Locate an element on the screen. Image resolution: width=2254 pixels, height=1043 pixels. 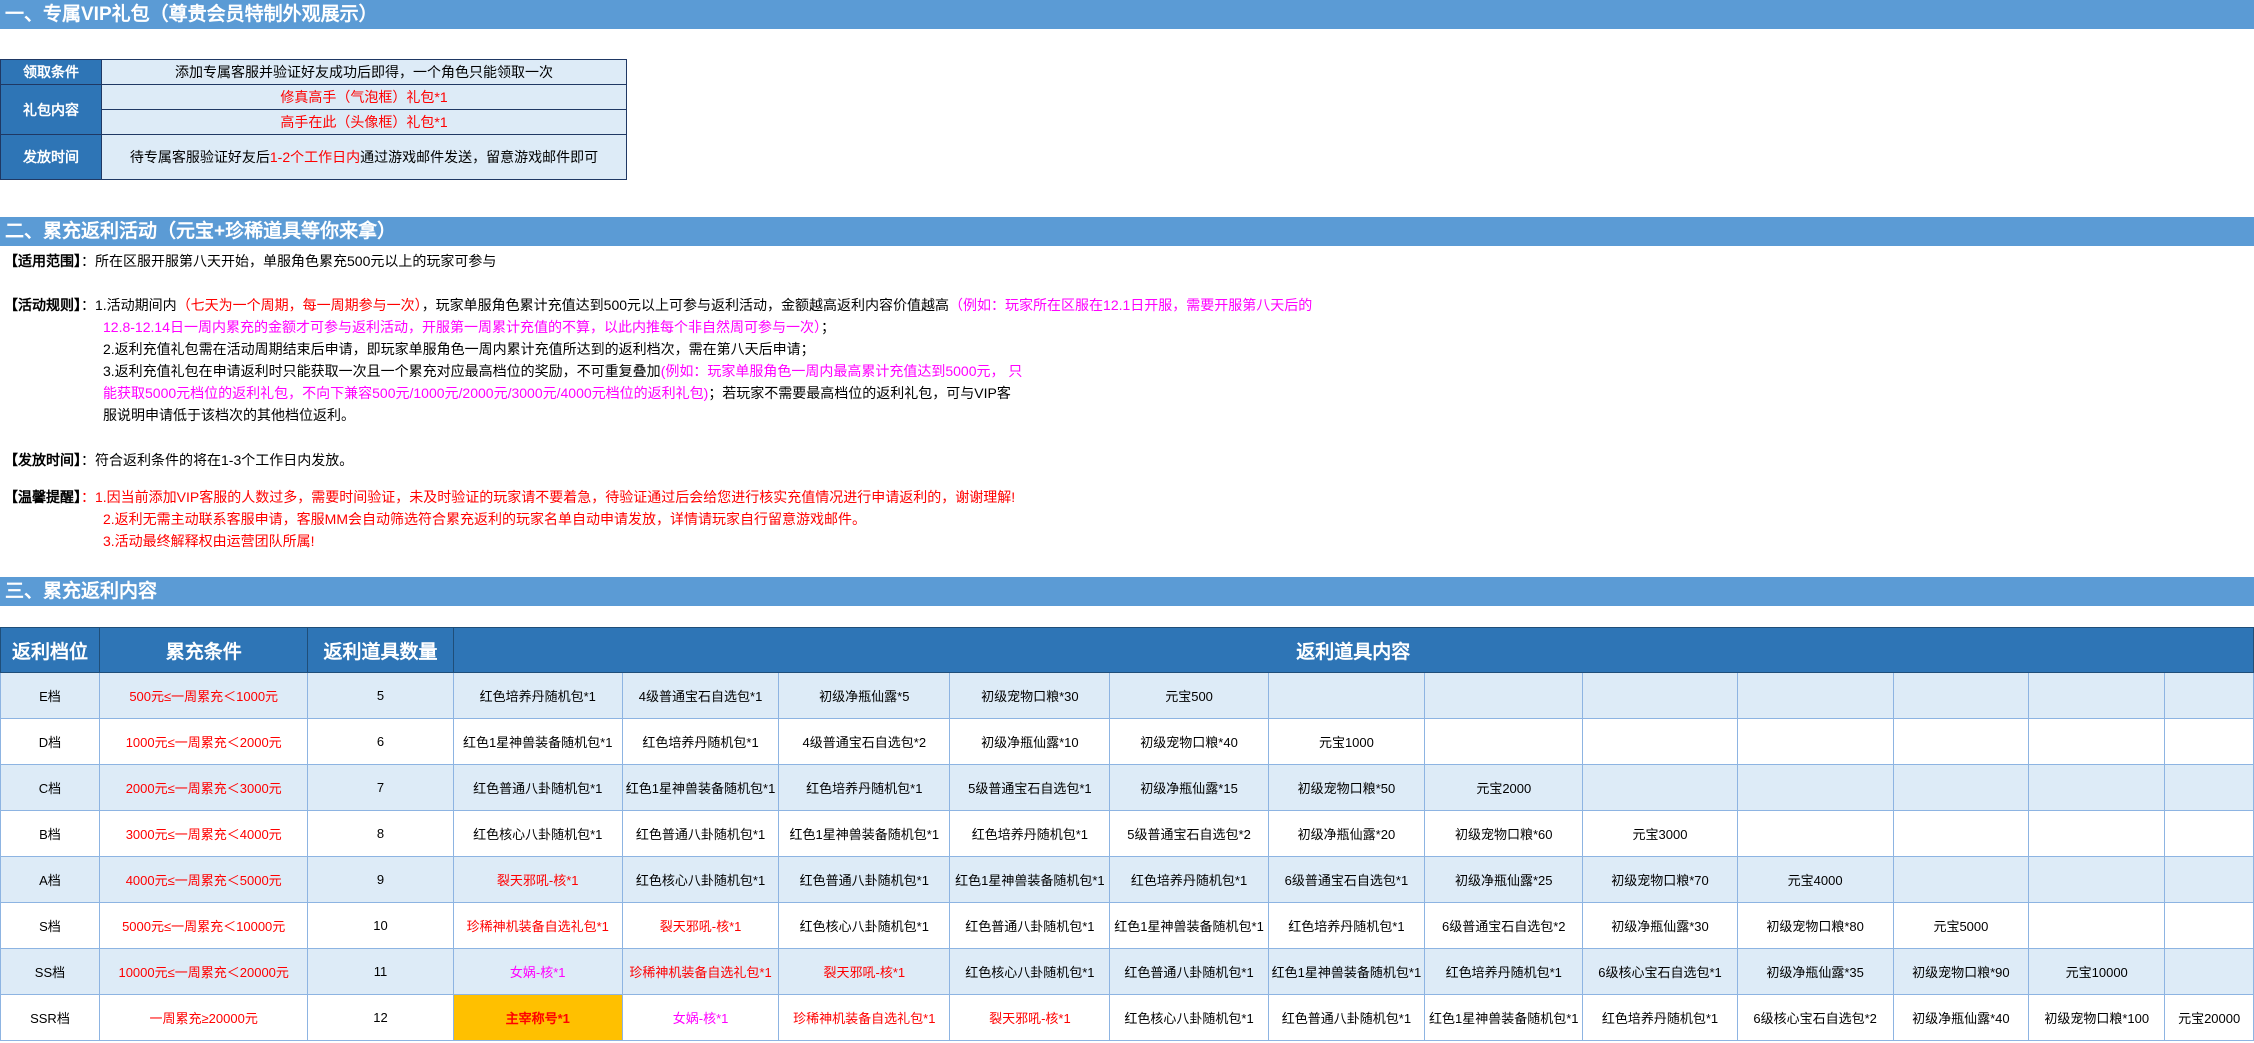
item-cell: 初级宠物口粮*80 is located at coordinates (1815, 925).